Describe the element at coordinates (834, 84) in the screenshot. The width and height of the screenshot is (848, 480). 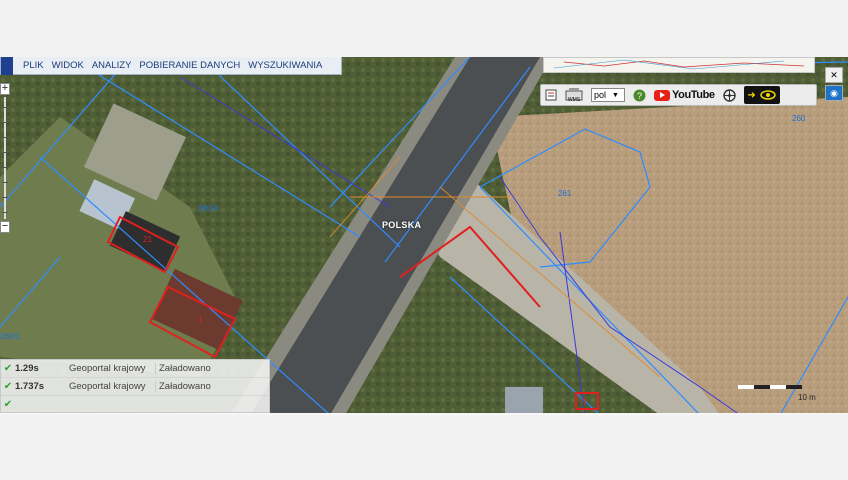
I see `side-buttons: ✕ ◉` at that location.